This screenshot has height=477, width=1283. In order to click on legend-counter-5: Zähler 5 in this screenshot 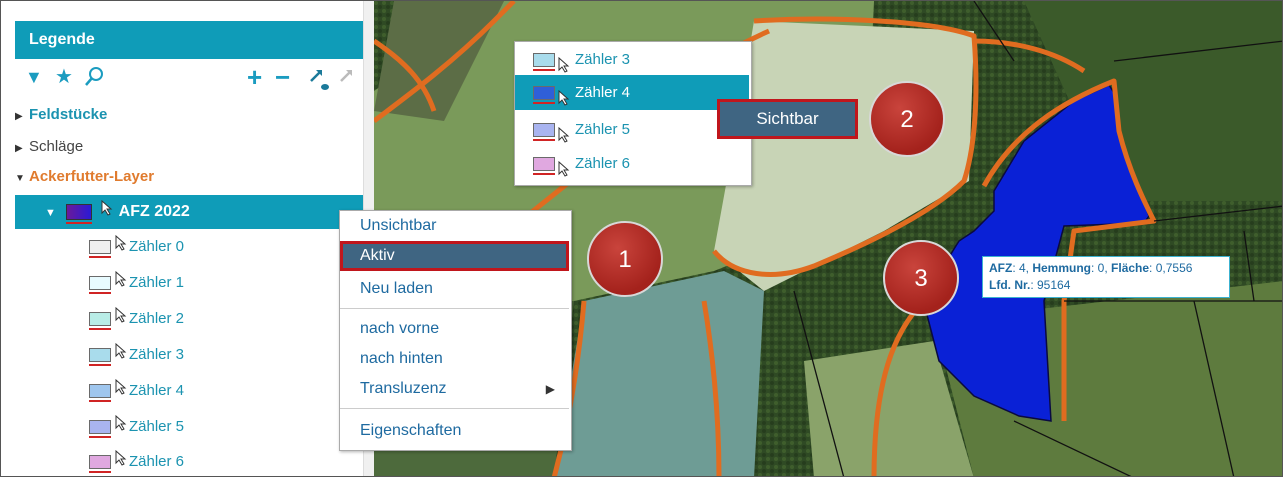, I will do `click(136, 426)`.